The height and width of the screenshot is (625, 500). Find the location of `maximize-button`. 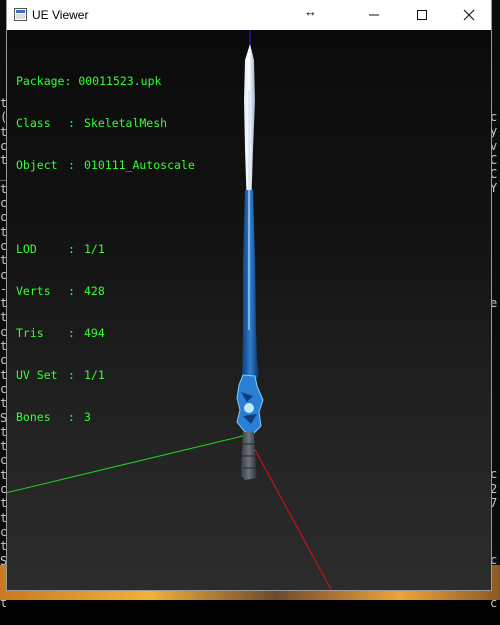

maximize-button is located at coordinates (421, 15).